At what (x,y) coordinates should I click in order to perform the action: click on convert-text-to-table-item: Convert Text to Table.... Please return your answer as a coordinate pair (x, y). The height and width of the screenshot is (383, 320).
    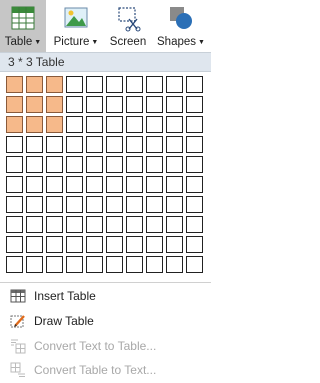
    Looking at the image, I should click on (105, 346).